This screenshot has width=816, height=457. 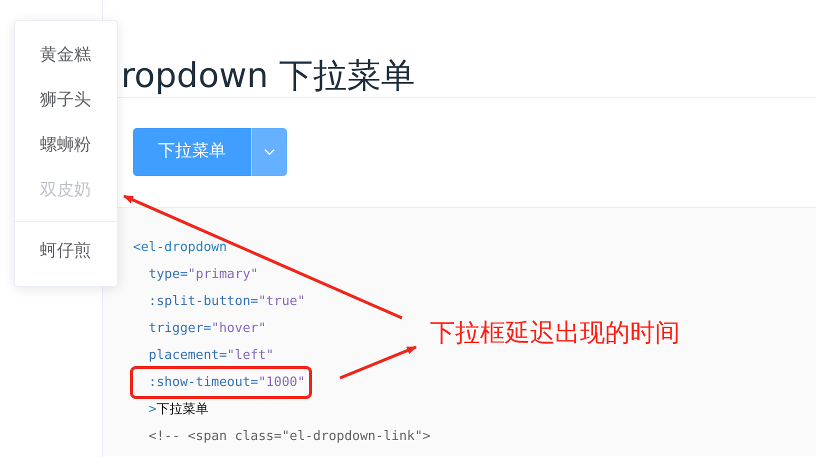 I want to click on code-line: trigger="hover", so click(x=207, y=329).